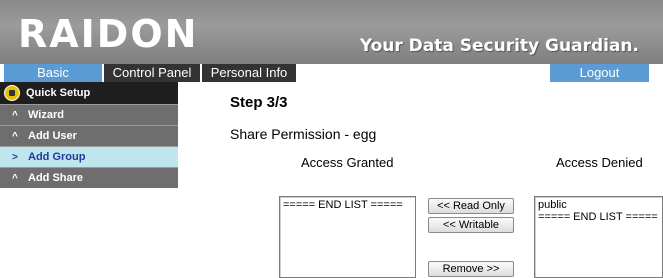 Image resolution: width=663 pixels, height=278 pixels. What do you see at coordinates (471, 269) in the screenshot?
I see `remove-button: Remove >>` at bounding box center [471, 269].